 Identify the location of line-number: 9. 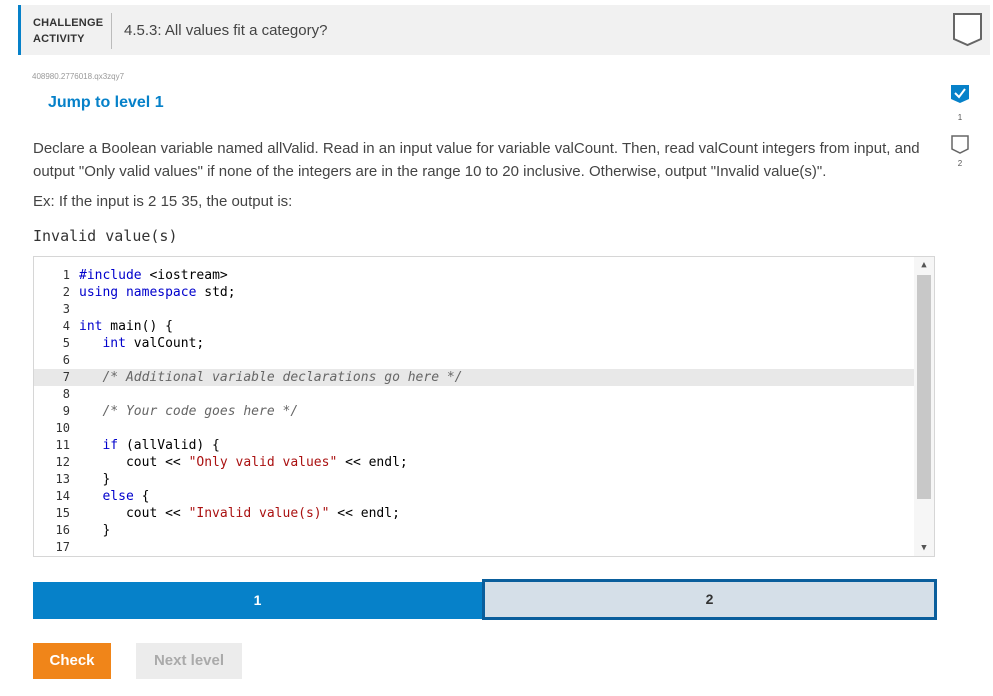
(66, 411).